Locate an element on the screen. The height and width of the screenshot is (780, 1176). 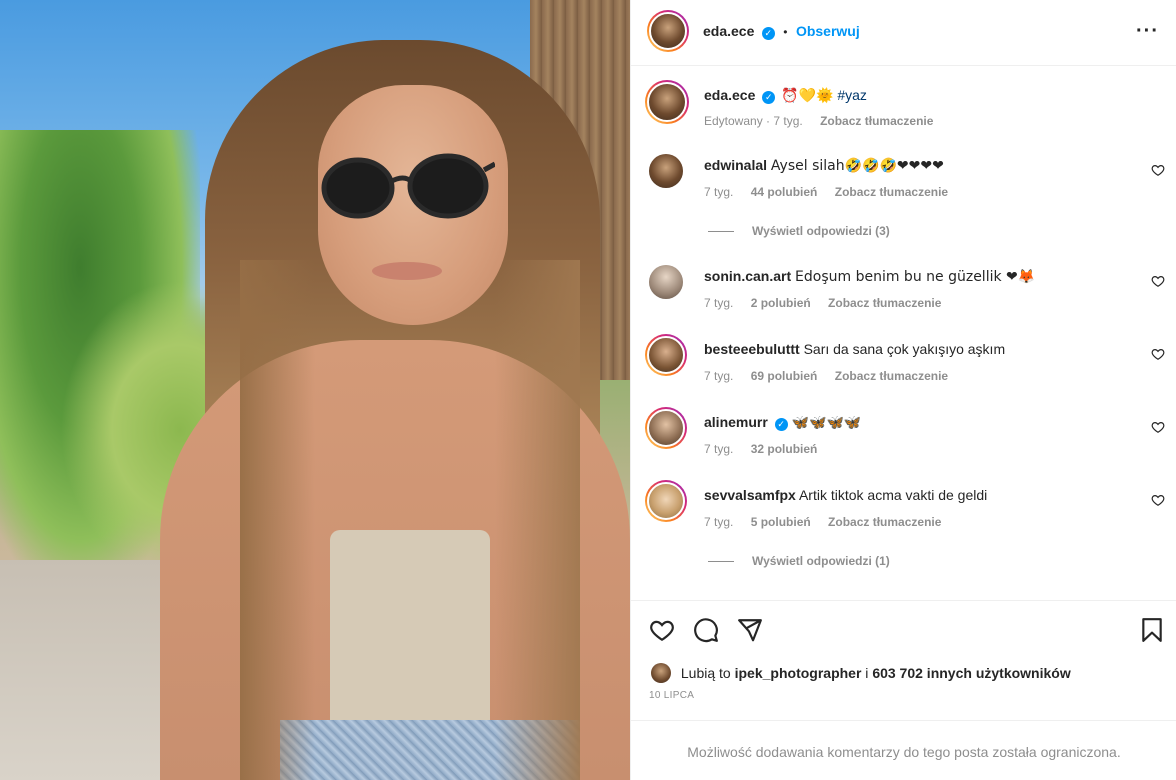
comment-username: besteeebuluttt is located at coordinates (752, 349).